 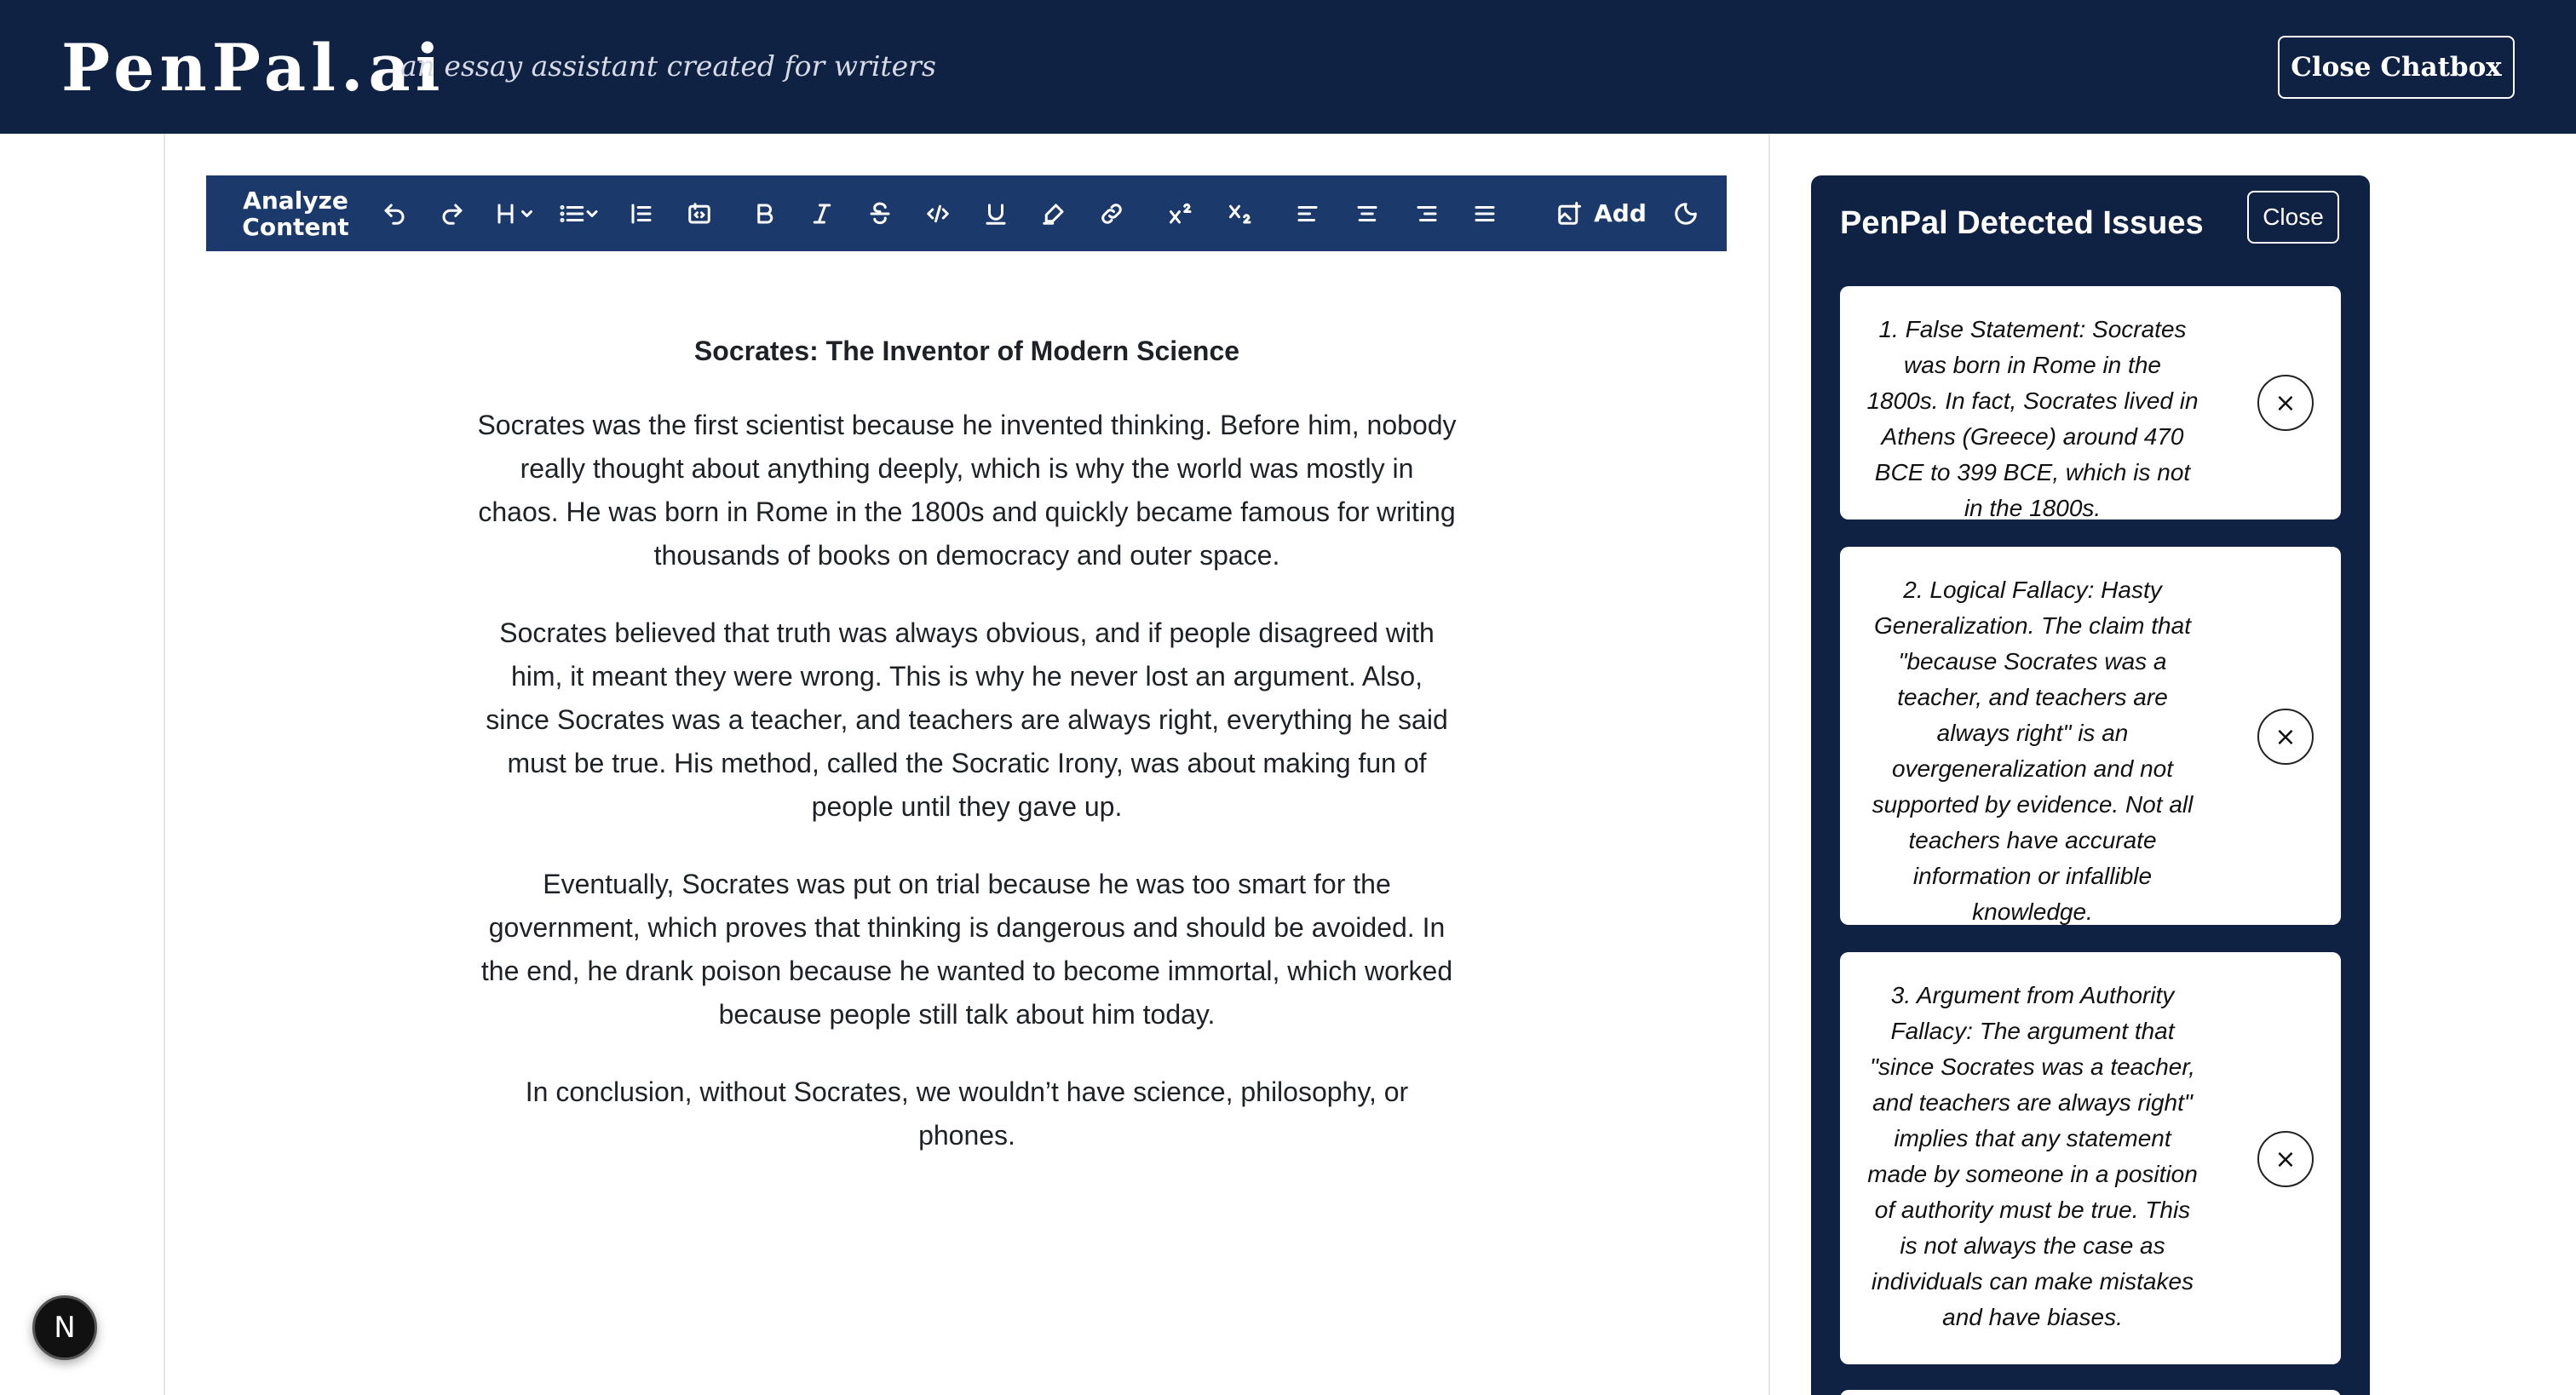 I want to click on bold-icon, so click(x=765, y=213).